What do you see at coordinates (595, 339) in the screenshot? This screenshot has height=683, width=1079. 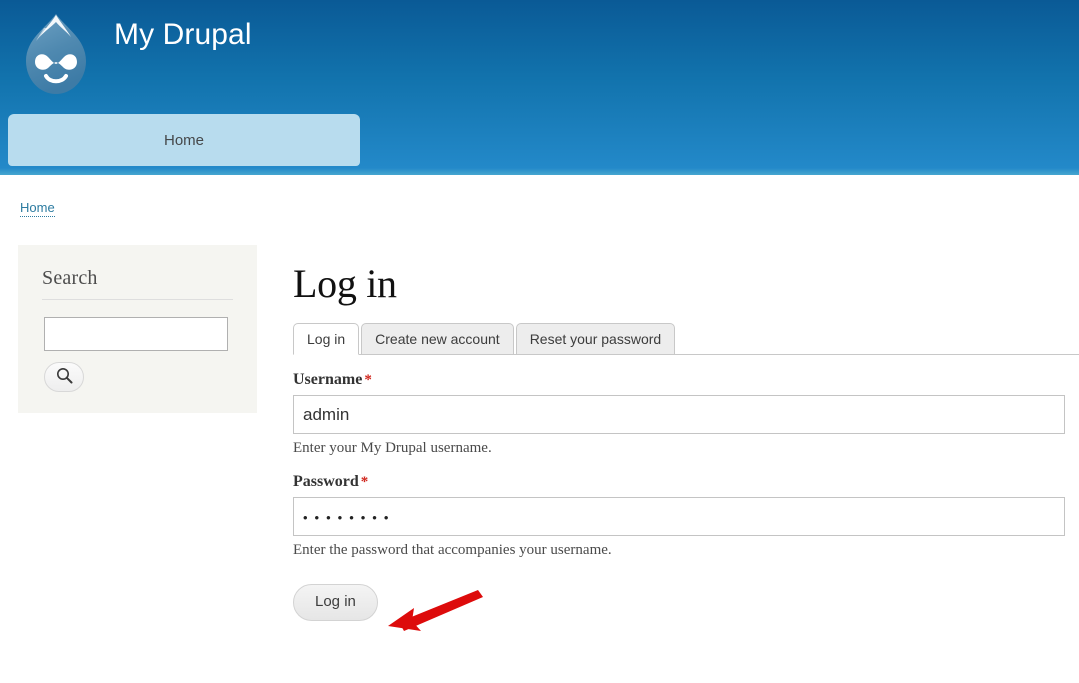 I see `tab-reset-your-password: Reset your password` at bounding box center [595, 339].